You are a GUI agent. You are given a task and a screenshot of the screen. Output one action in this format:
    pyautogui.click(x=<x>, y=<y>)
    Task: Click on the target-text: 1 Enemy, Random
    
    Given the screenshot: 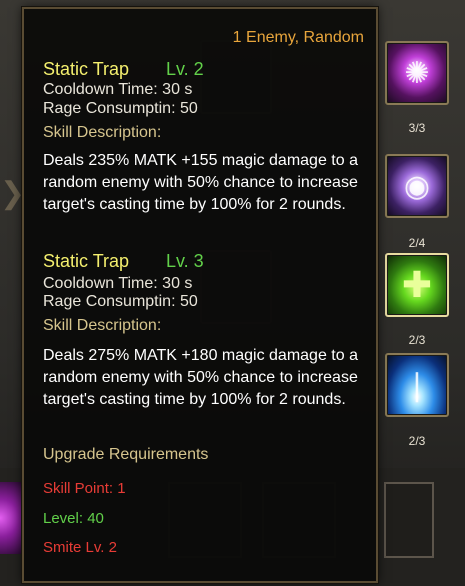 What is the action you would take?
    pyautogui.click(x=298, y=37)
    